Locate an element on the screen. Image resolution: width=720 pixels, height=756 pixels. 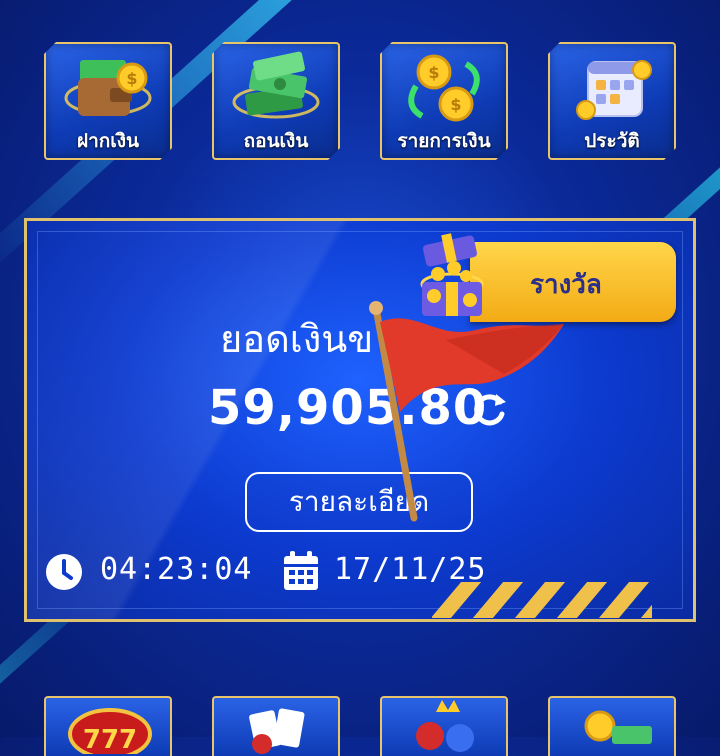
calendar-icon is located at coordinates (301, 570).